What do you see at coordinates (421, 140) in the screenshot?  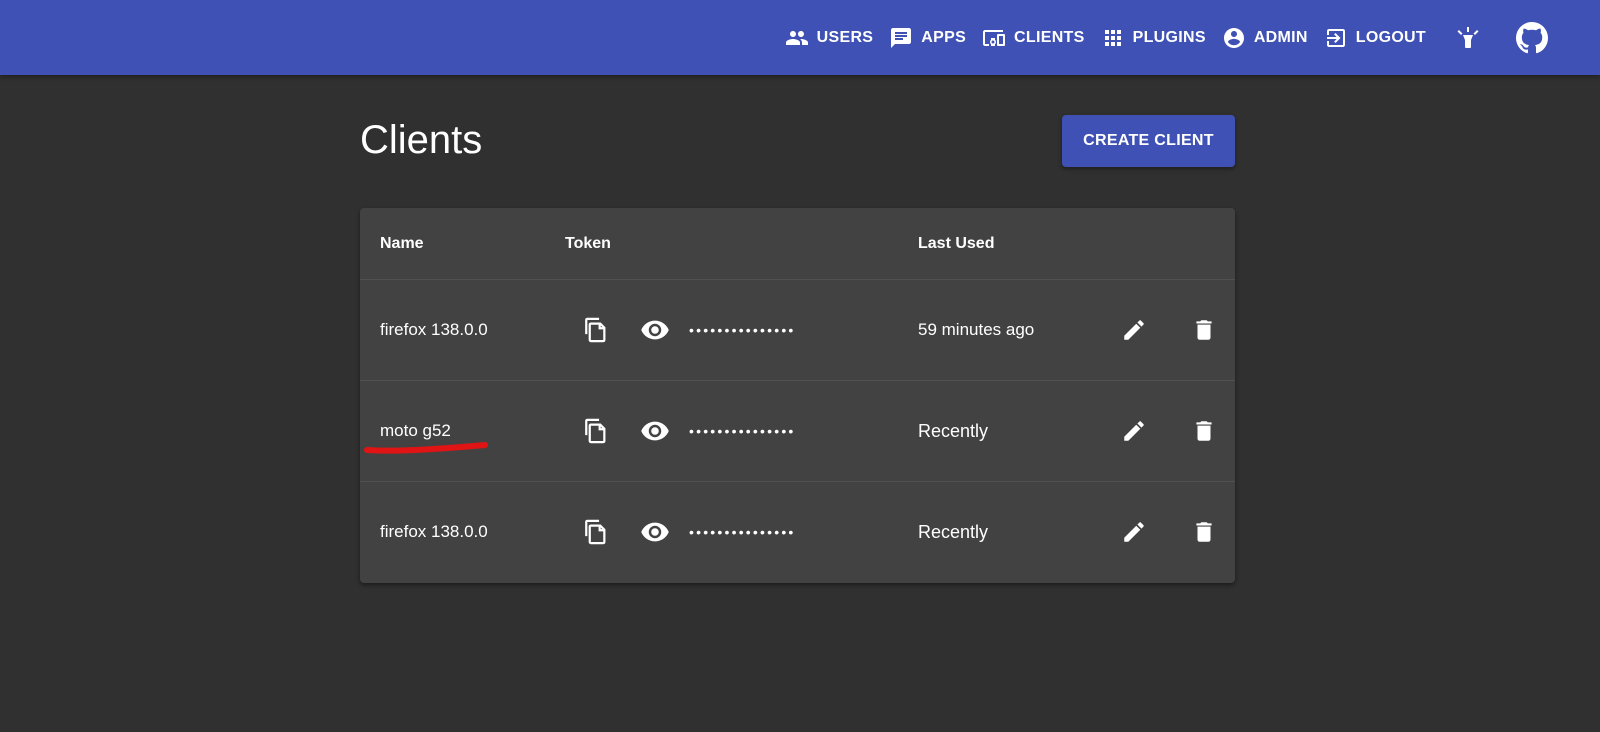 I see `page-title: Clients` at bounding box center [421, 140].